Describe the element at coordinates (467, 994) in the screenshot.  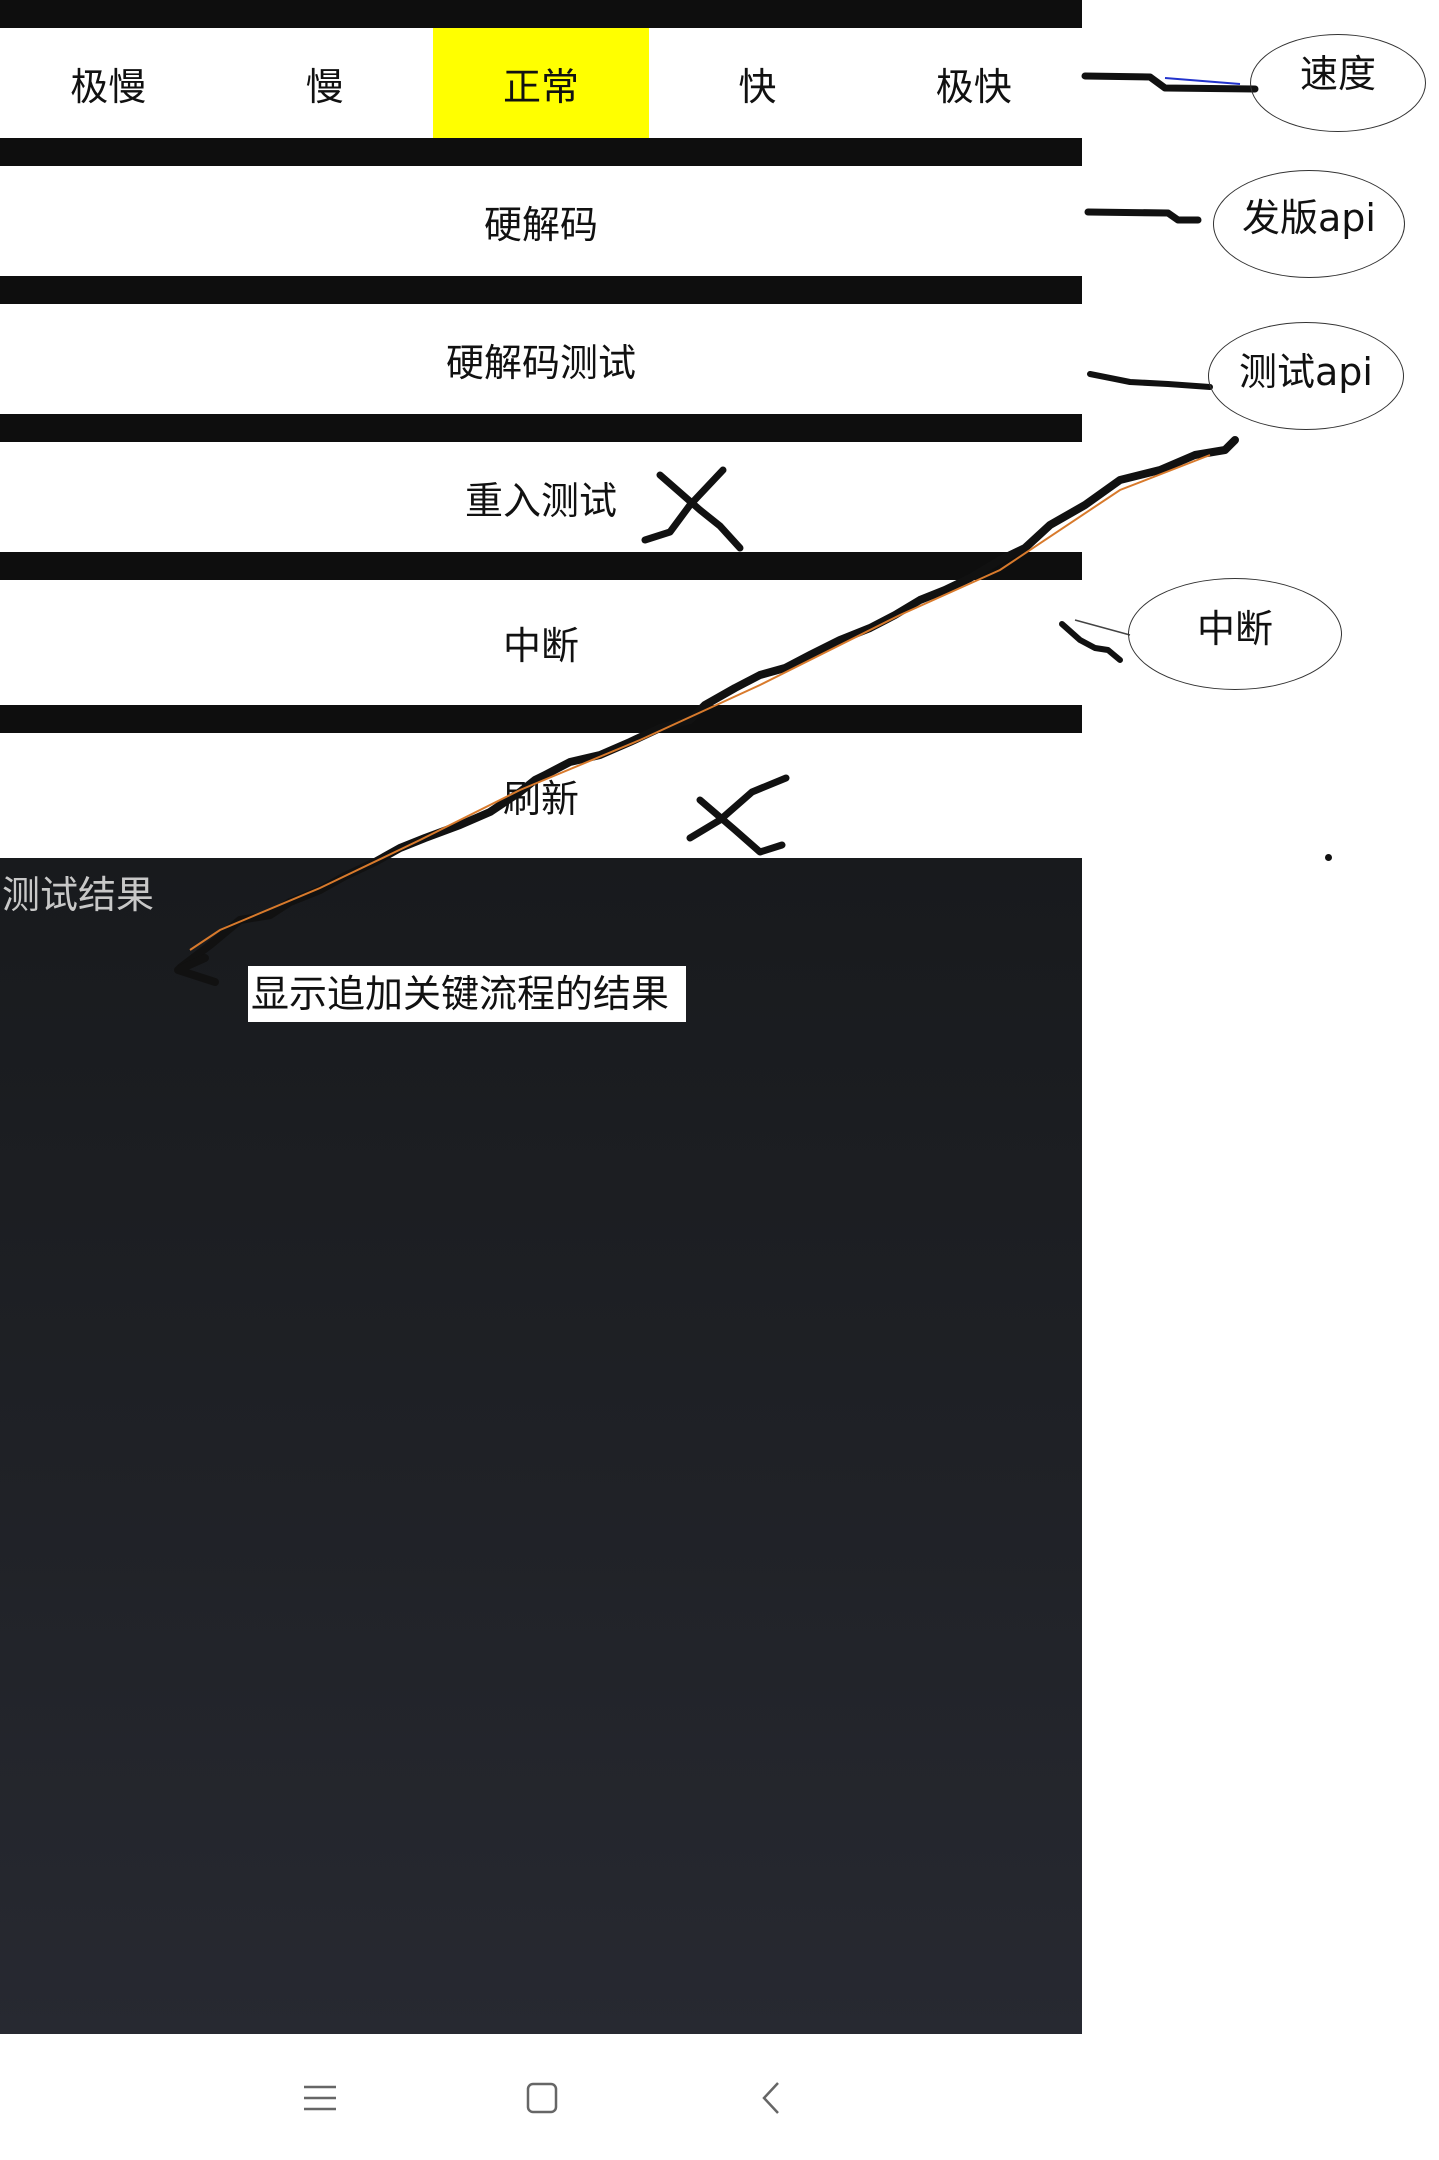
I see `results-note: 显示追加关键流程的结果` at that location.